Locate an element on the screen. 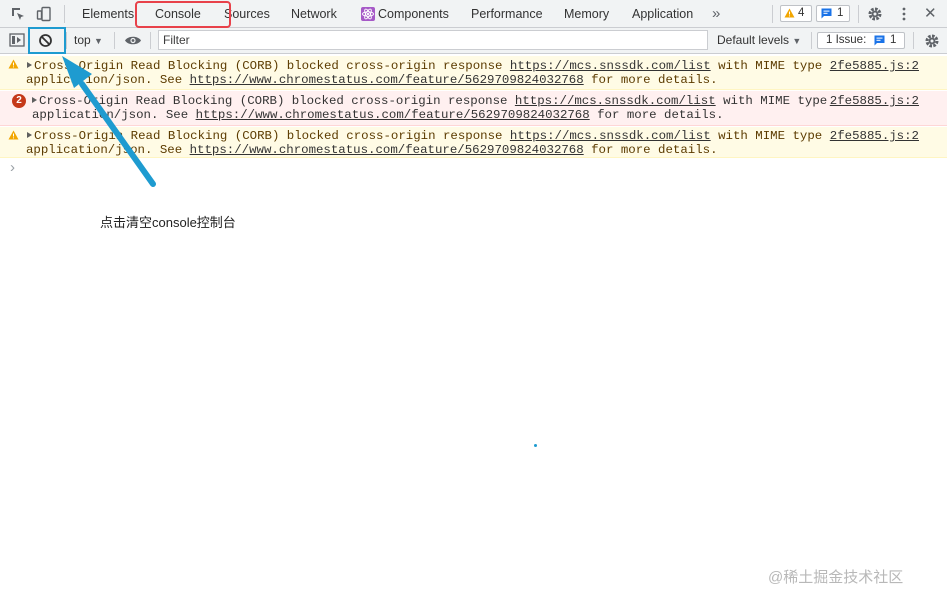  annotation-arrow is located at coordinates (109, 121).